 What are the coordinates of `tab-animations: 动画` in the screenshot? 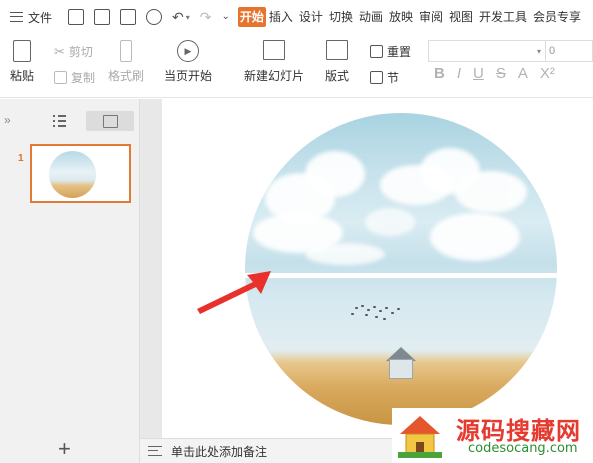 It's located at (371, 17).